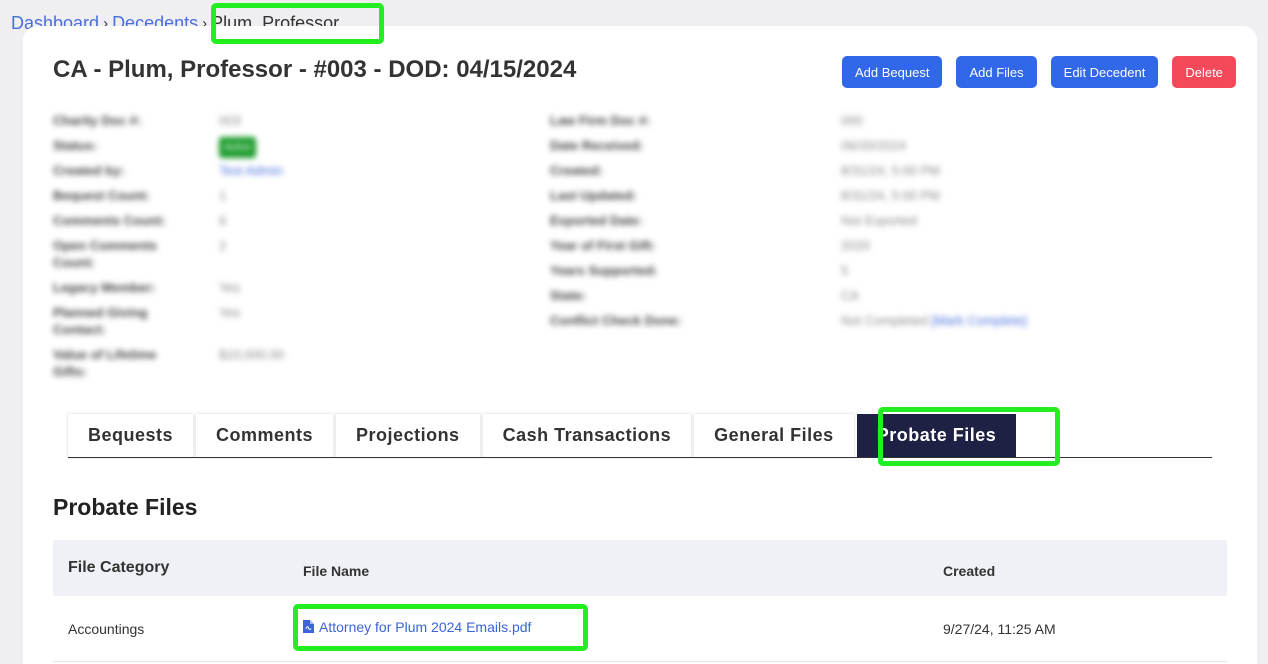  Describe the element at coordinates (251, 170) in the screenshot. I see `created-by-link: Test Admin` at that location.